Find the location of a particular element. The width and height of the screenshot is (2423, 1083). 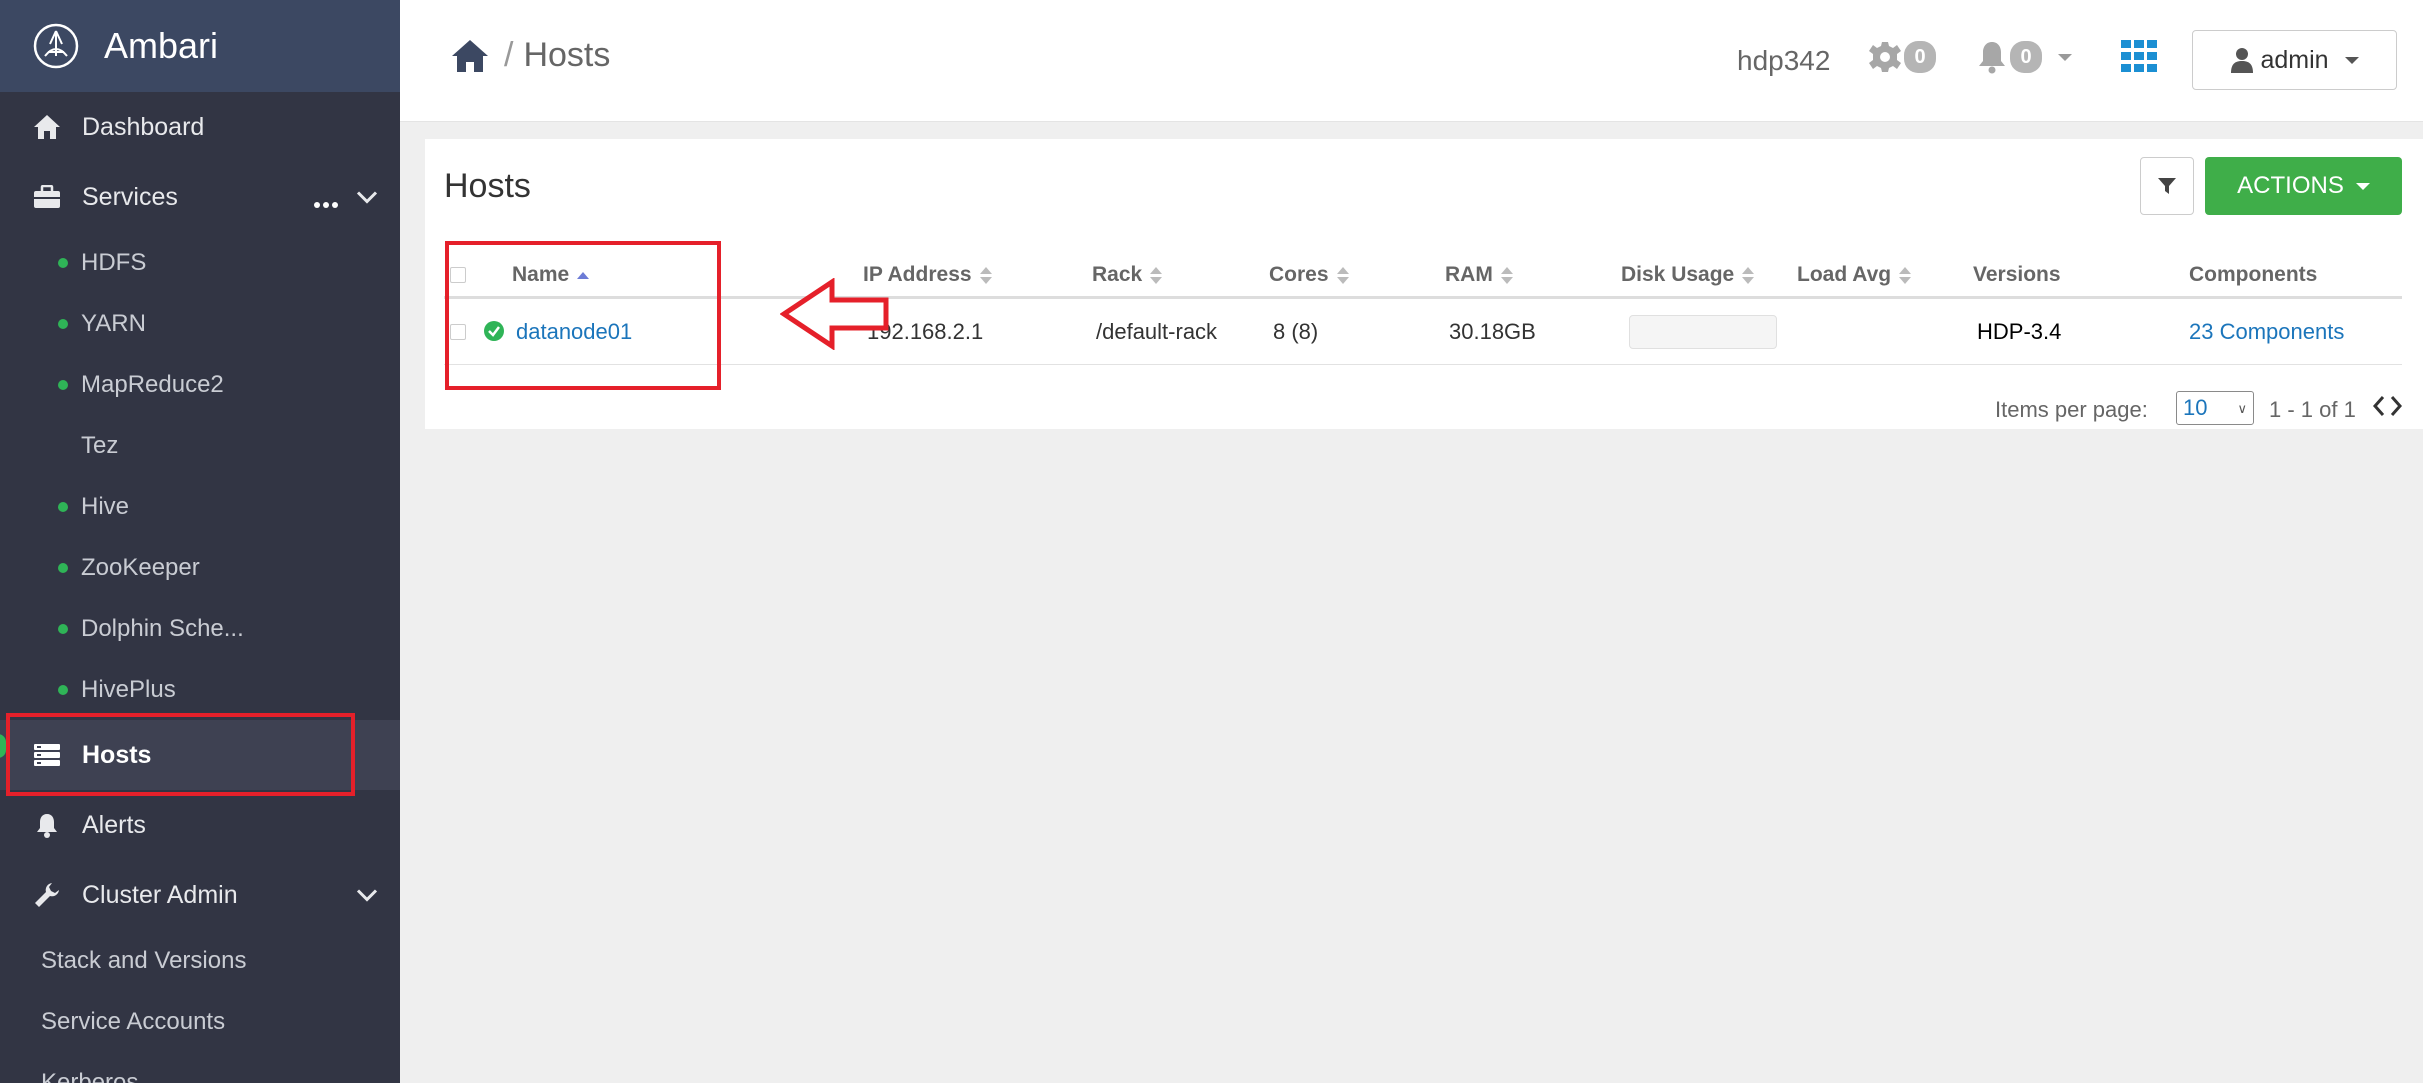

user-menu-button: admin is located at coordinates (2294, 60).